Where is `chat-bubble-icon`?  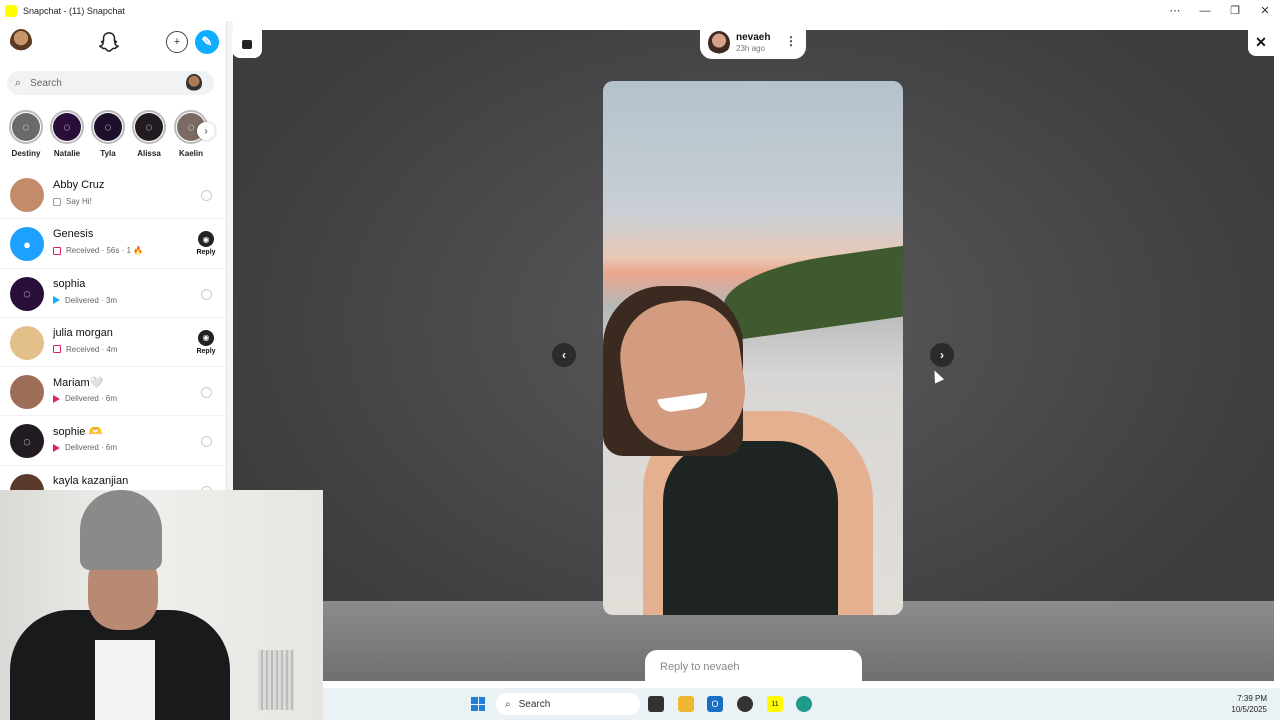
chat-bubble-icon is located at coordinates (57, 201).